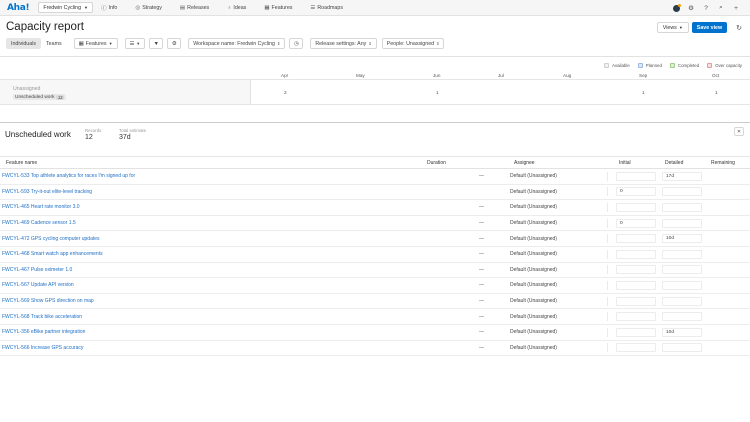 This screenshot has width=750, height=422. I want to click on release-filter: Release settings: Any ⇕, so click(343, 43).